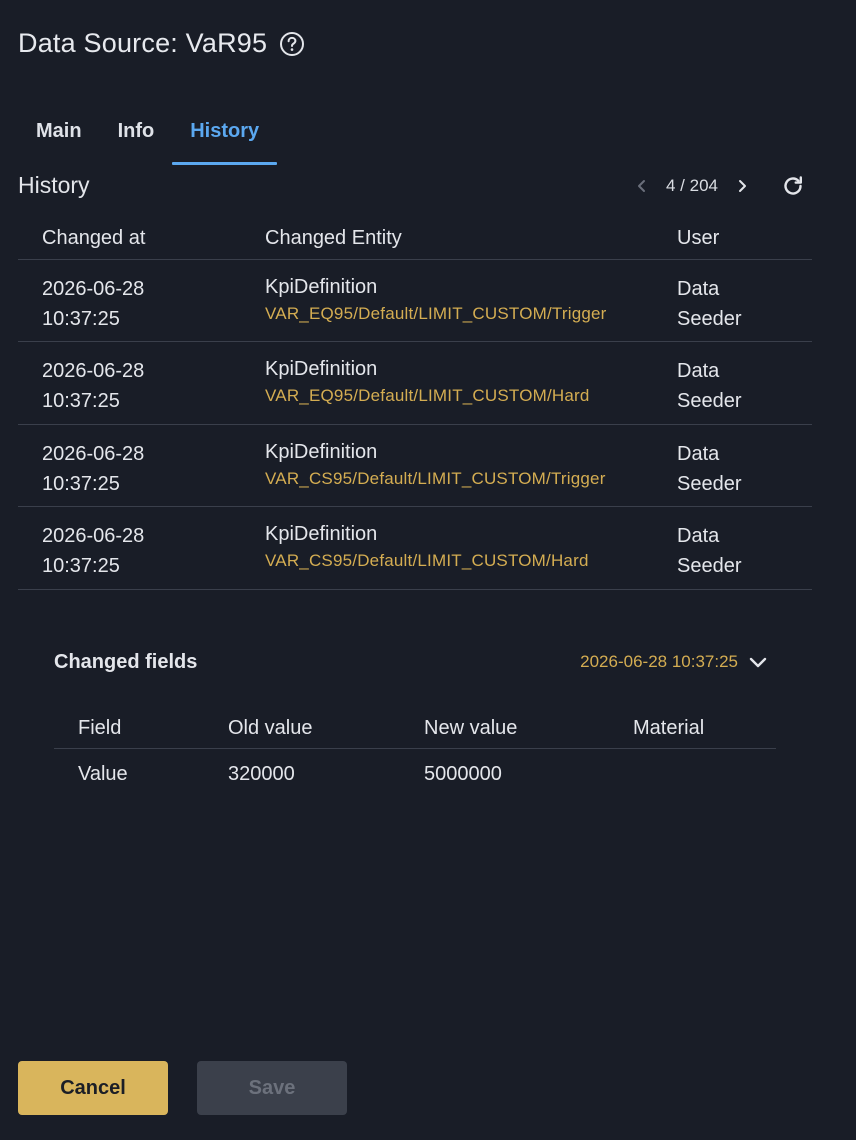  What do you see at coordinates (692, 774) in the screenshot?
I see `material-cell` at bounding box center [692, 774].